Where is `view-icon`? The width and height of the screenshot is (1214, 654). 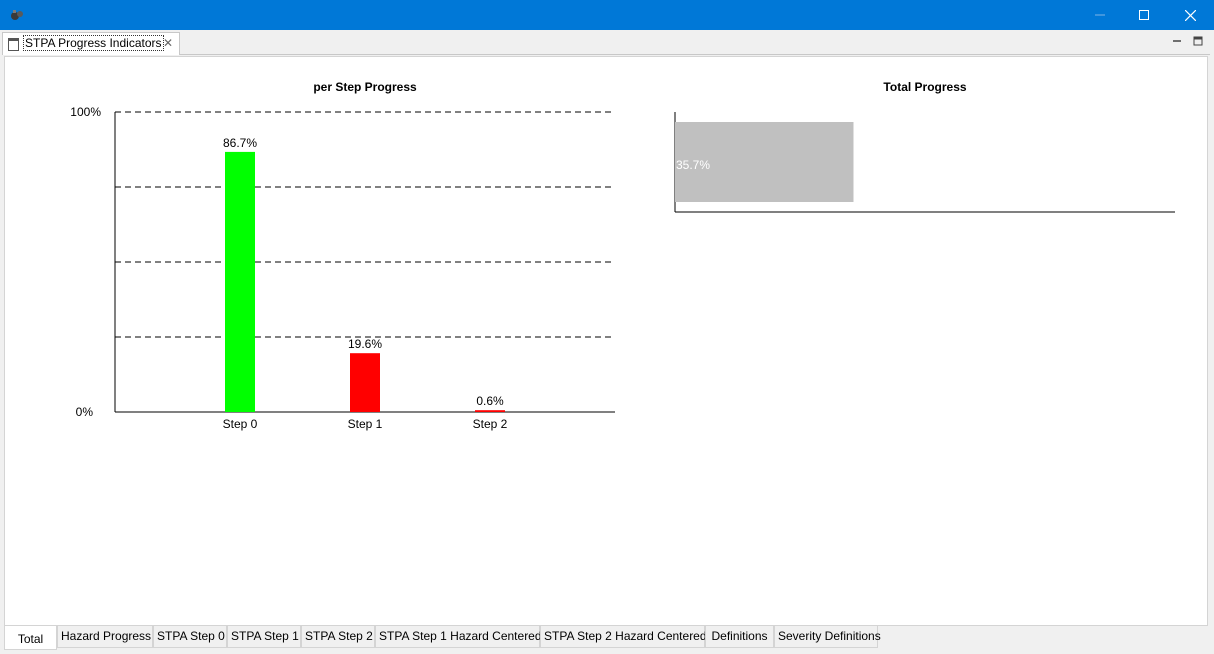
view-icon is located at coordinates (13, 44).